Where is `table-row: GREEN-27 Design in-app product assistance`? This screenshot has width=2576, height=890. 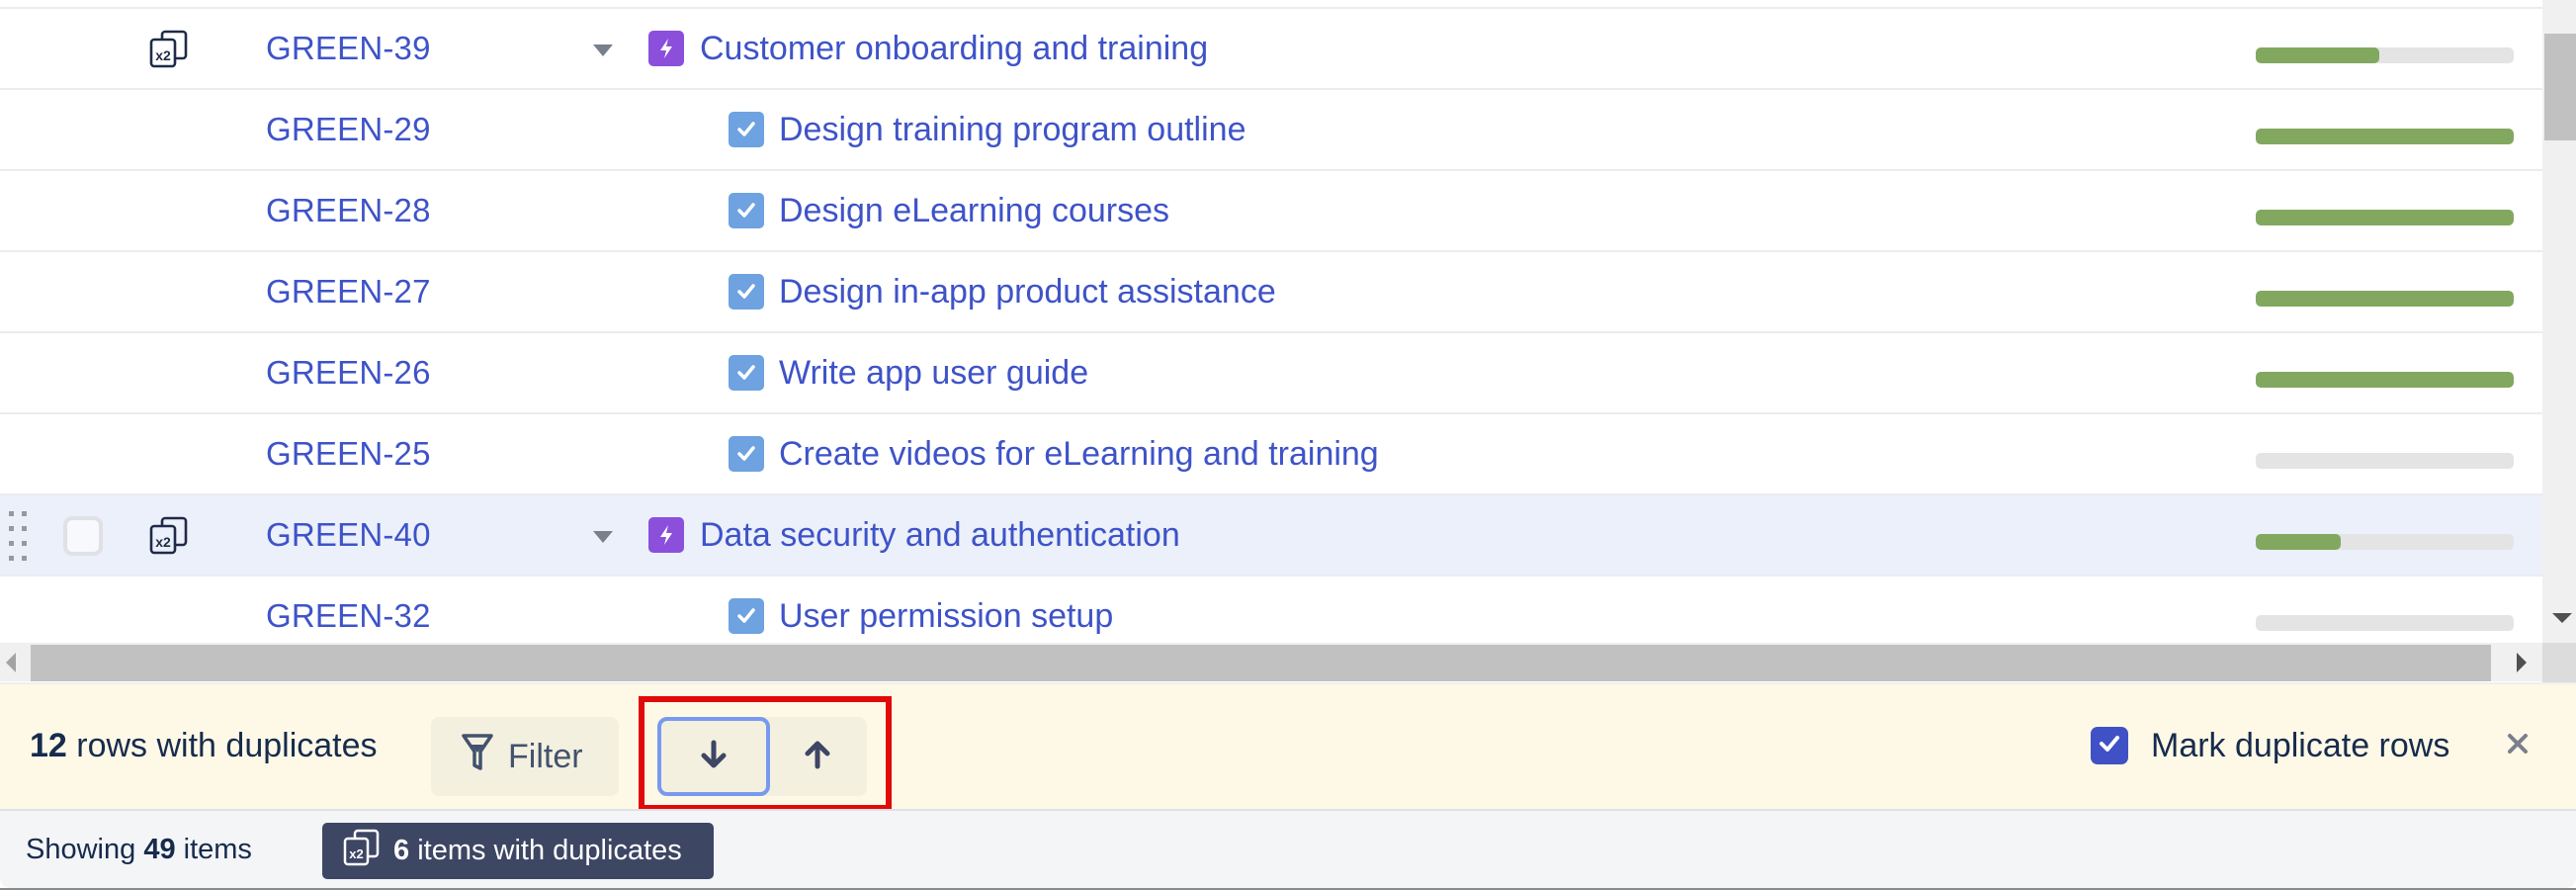 table-row: GREEN-27 Design in-app product assistance is located at coordinates (1271, 292).